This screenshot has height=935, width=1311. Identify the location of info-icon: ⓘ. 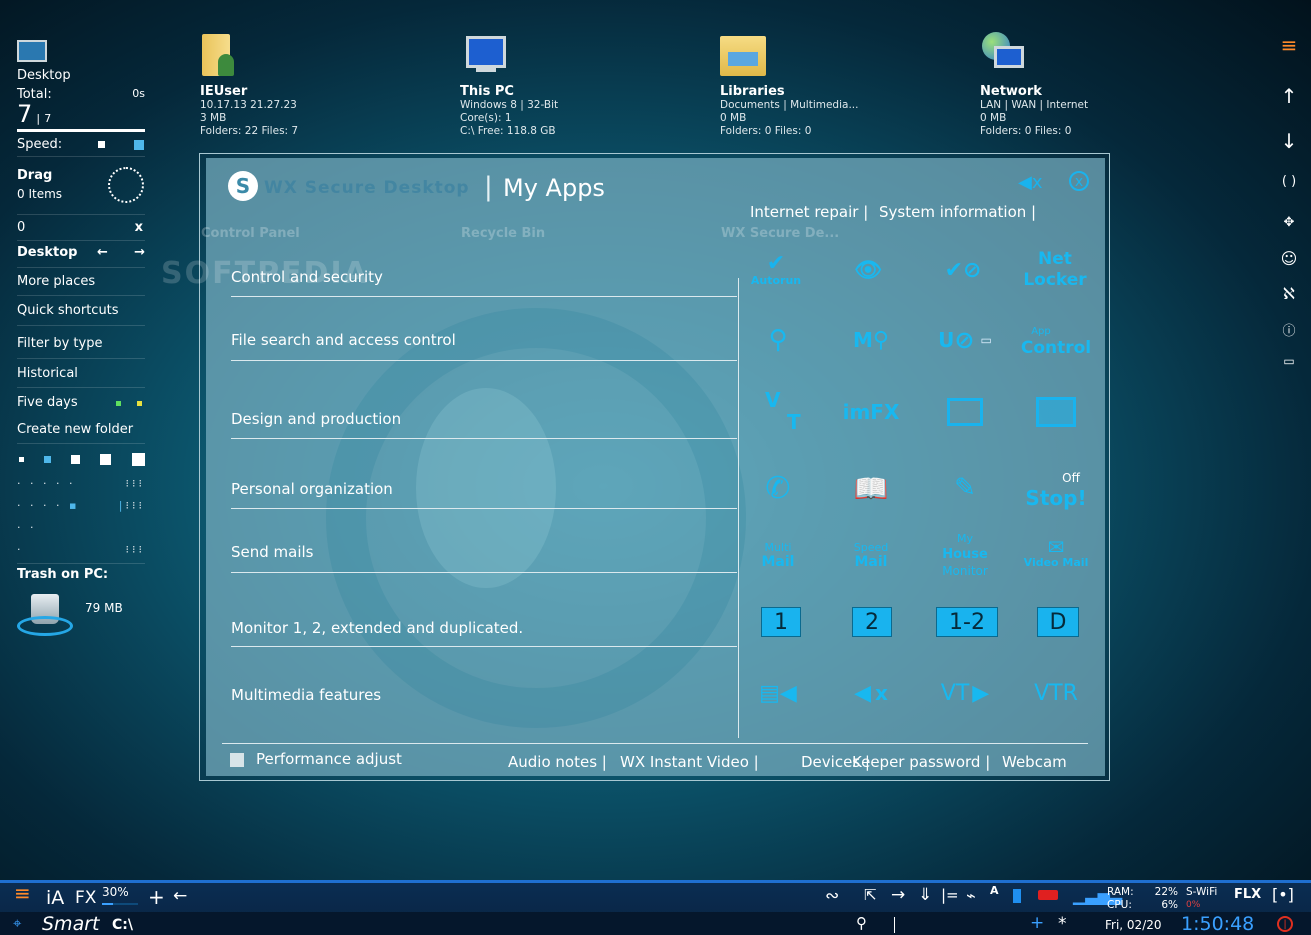
(1289, 329).